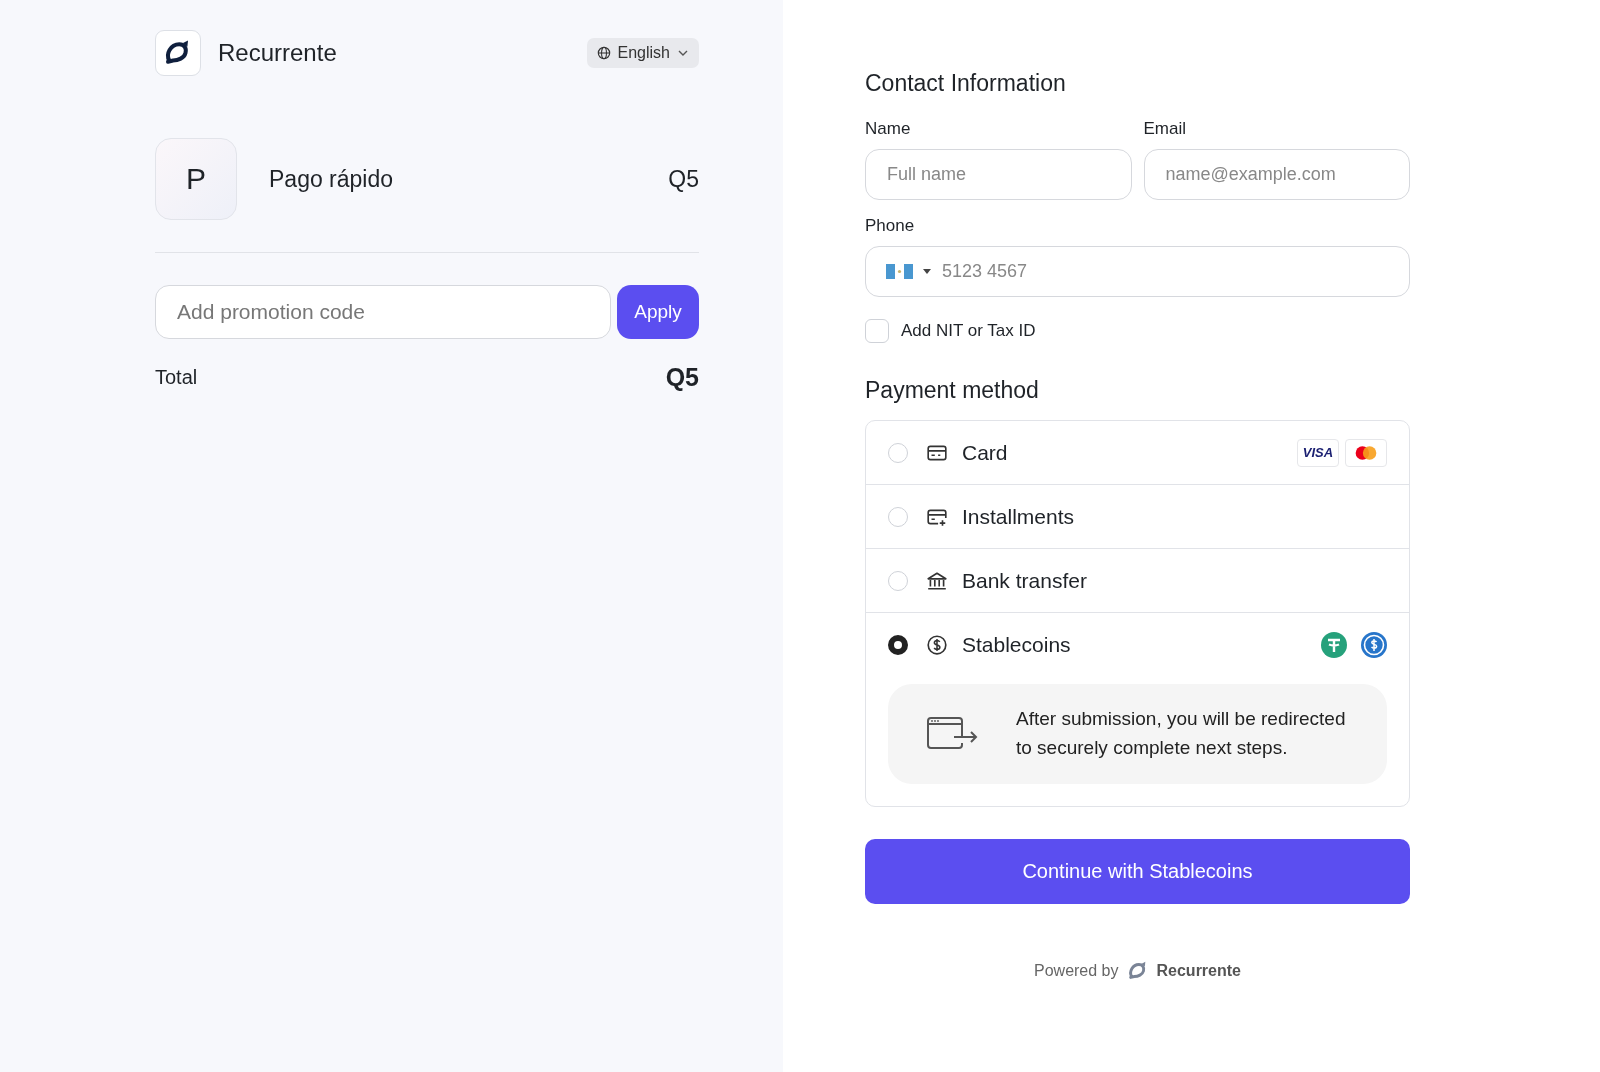  I want to click on field-label: Name, so click(888, 129).